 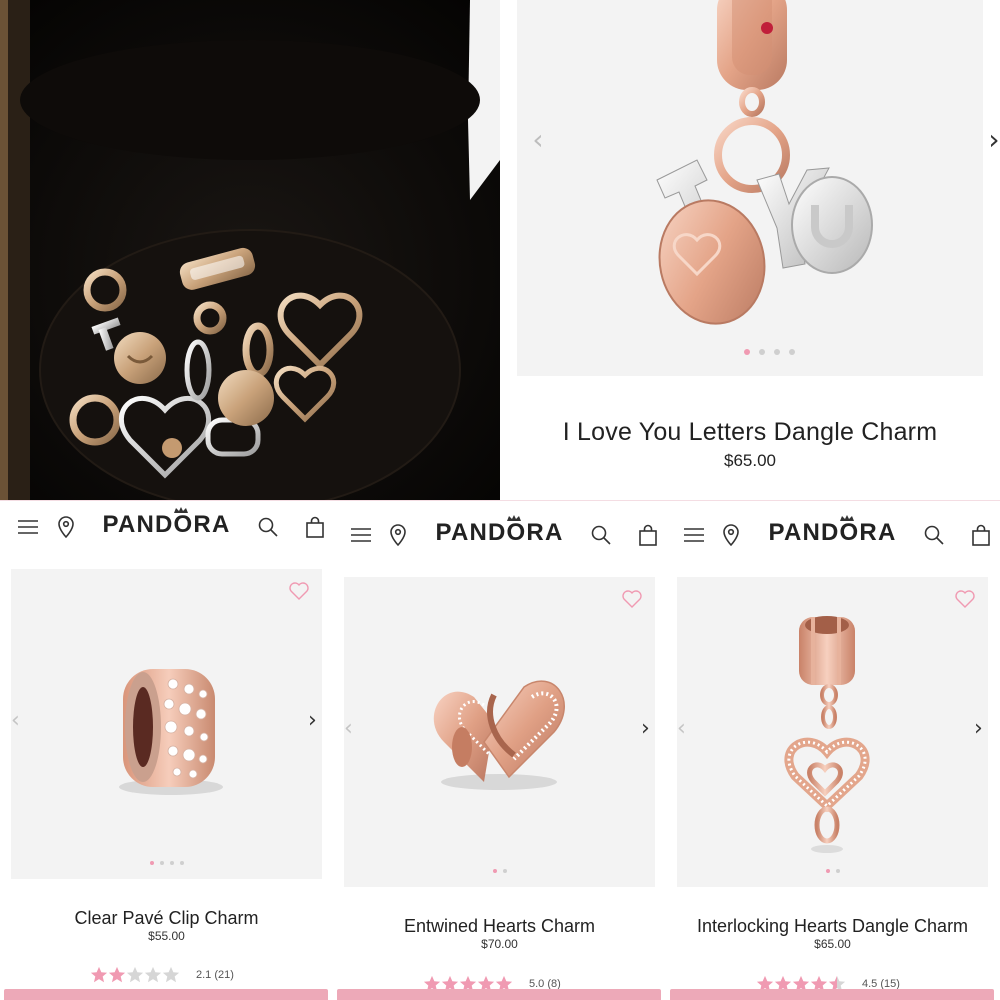 What do you see at coordinates (171, 732) in the screenshot?
I see `clear-pave-clip-charm-image` at bounding box center [171, 732].